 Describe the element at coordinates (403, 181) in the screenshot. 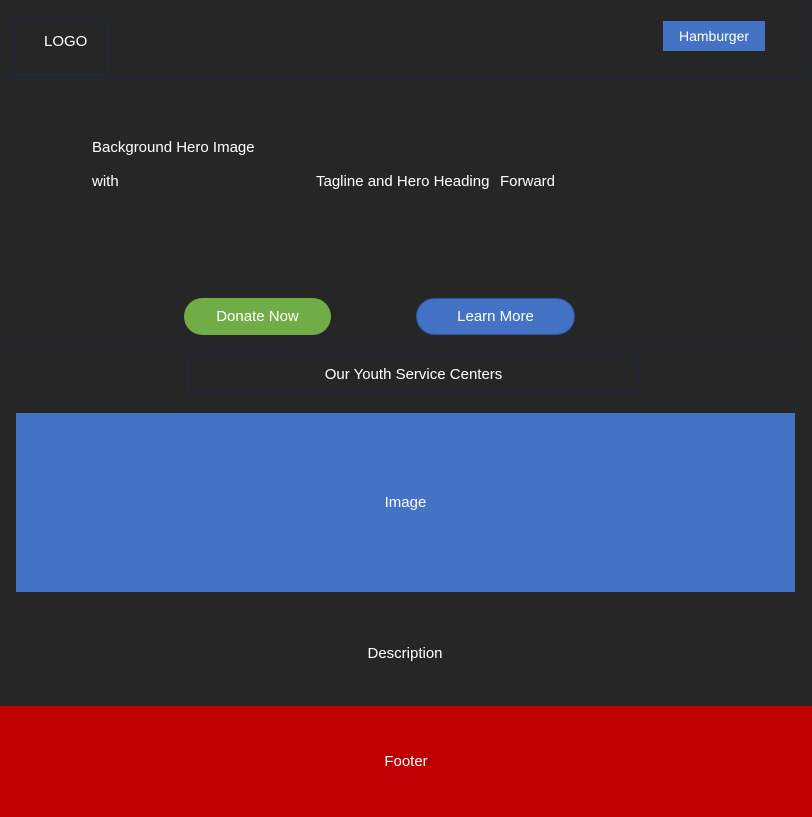

I see `hero-heading: Tagline and Hero Heading` at that location.